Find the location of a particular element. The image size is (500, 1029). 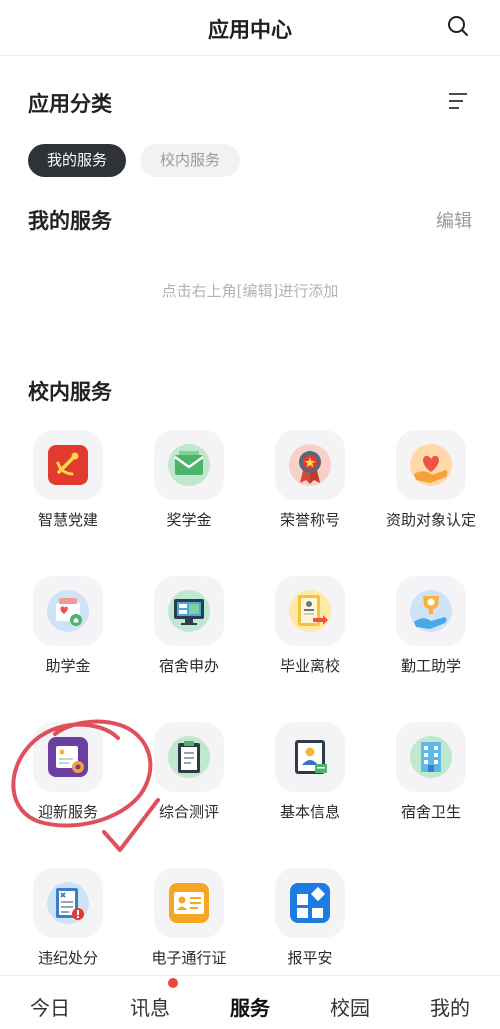

dorm-monitor-icon is located at coordinates (189, 611).